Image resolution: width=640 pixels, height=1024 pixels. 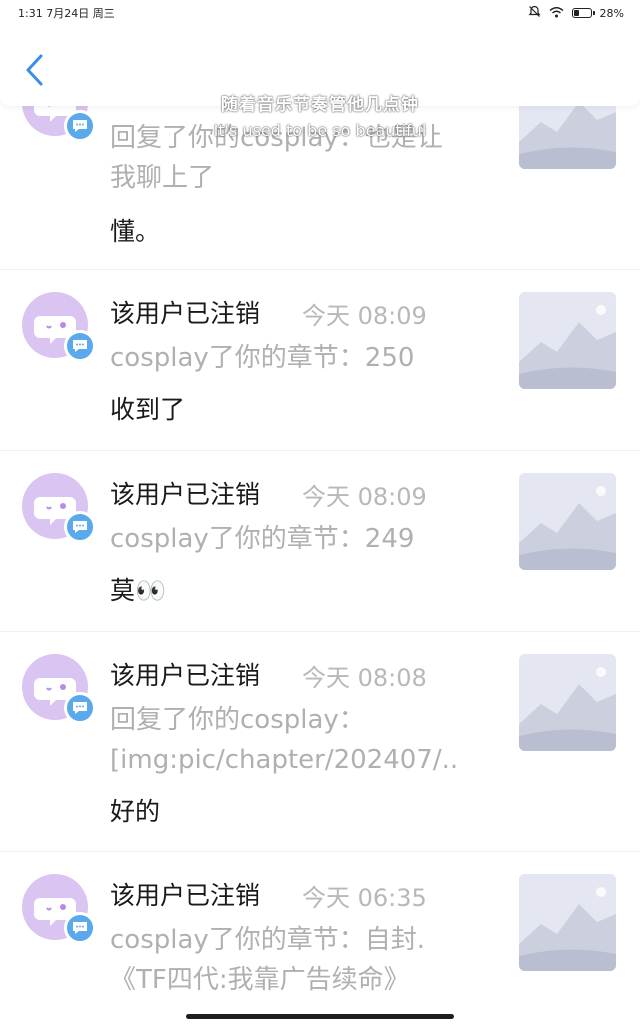 What do you see at coordinates (320, 1016) in the screenshot?
I see `home-indicator` at bounding box center [320, 1016].